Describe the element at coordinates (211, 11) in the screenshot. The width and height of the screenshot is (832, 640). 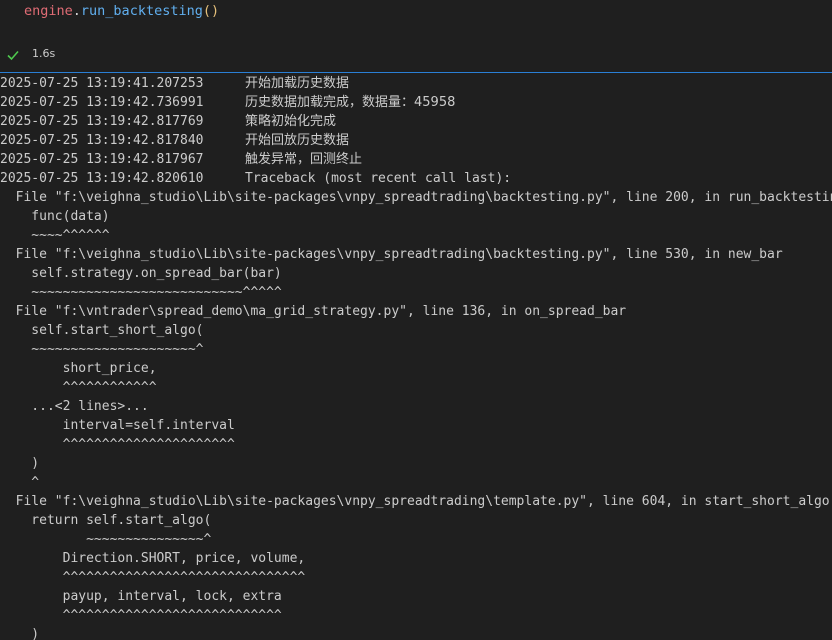
I see `code-parens: ()` at that location.